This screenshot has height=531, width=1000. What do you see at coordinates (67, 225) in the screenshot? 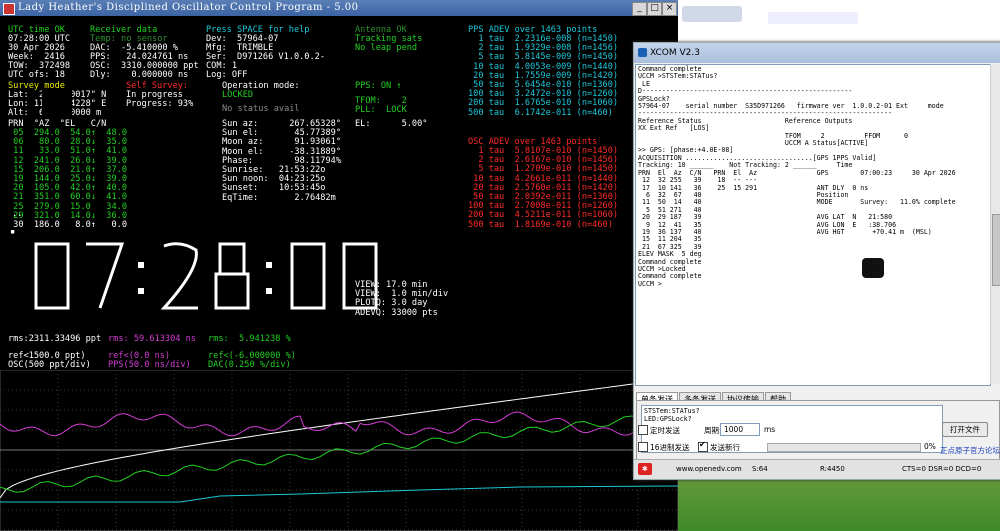
I see `sat-row: 30 186.0 8.0↑ 0.0` at bounding box center [67, 225].